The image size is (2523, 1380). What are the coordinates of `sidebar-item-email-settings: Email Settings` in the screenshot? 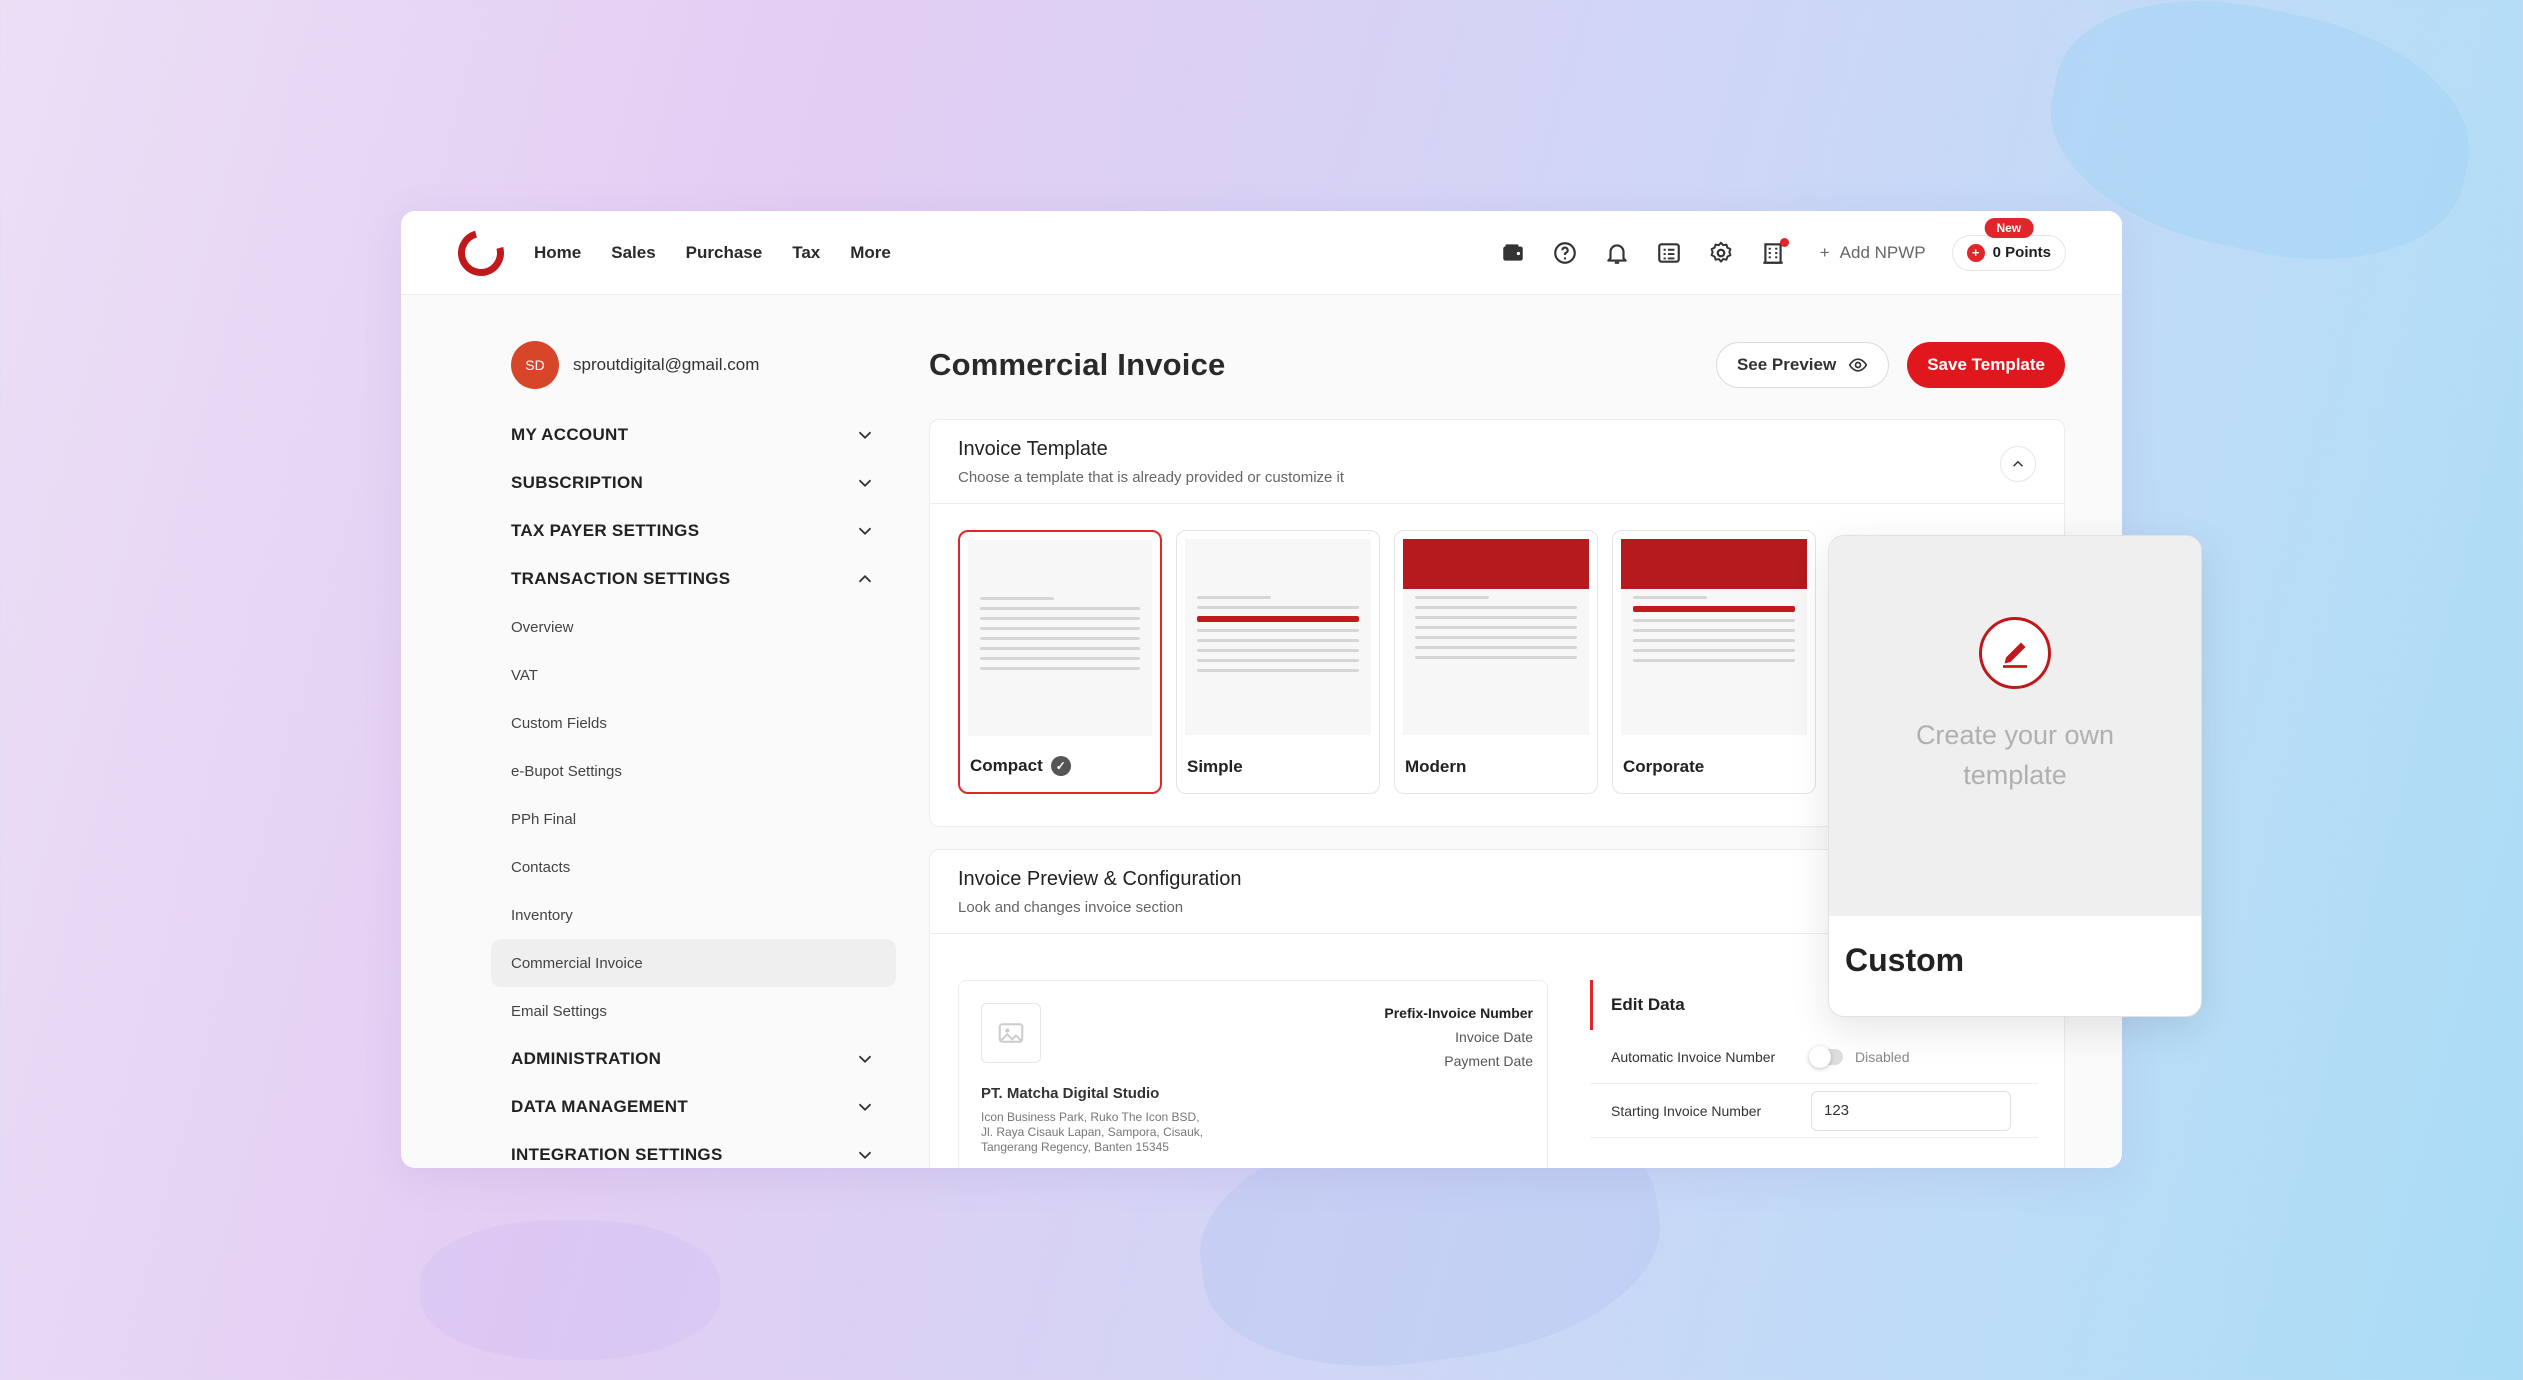 It's located at (693, 1011).